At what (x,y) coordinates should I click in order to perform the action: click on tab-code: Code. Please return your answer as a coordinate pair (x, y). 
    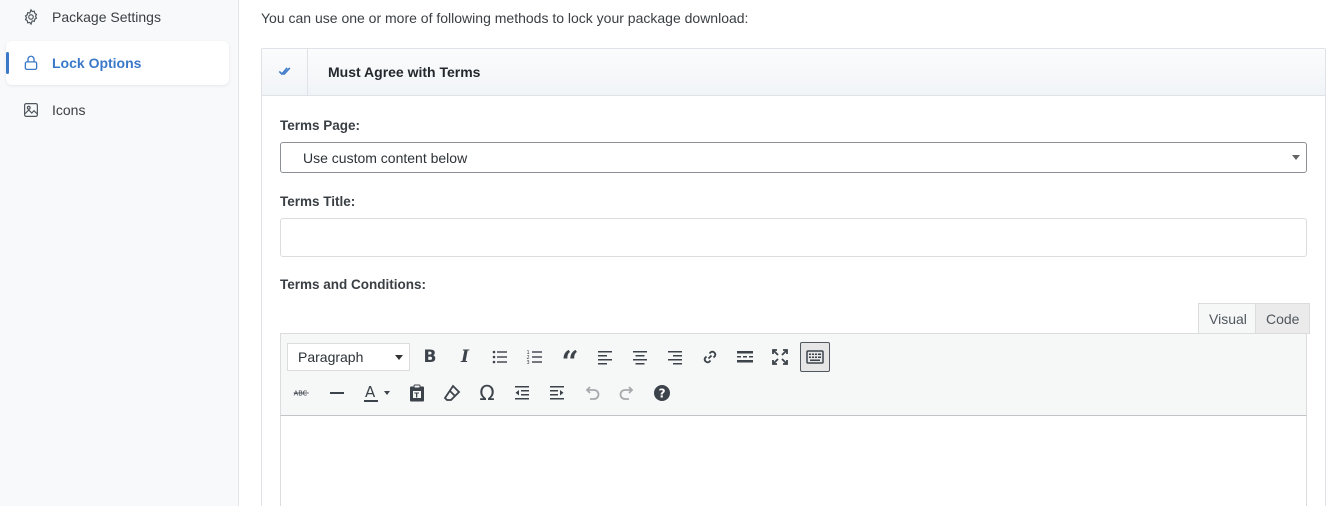
    Looking at the image, I should click on (1283, 318).